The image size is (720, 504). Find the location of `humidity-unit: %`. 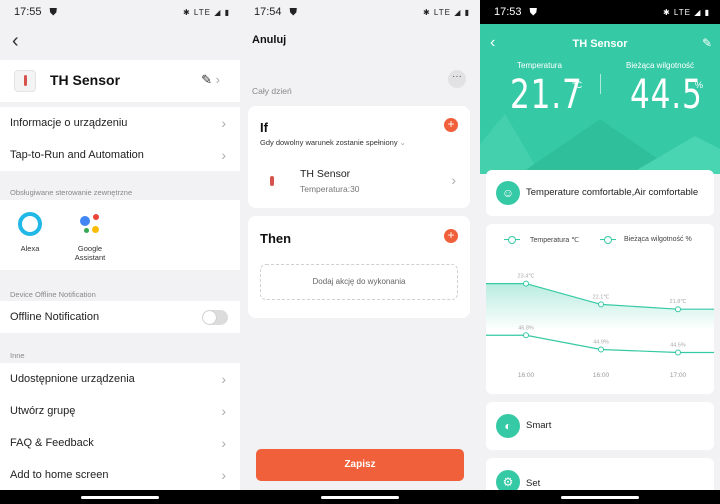

humidity-unit: % is located at coordinates (699, 85).